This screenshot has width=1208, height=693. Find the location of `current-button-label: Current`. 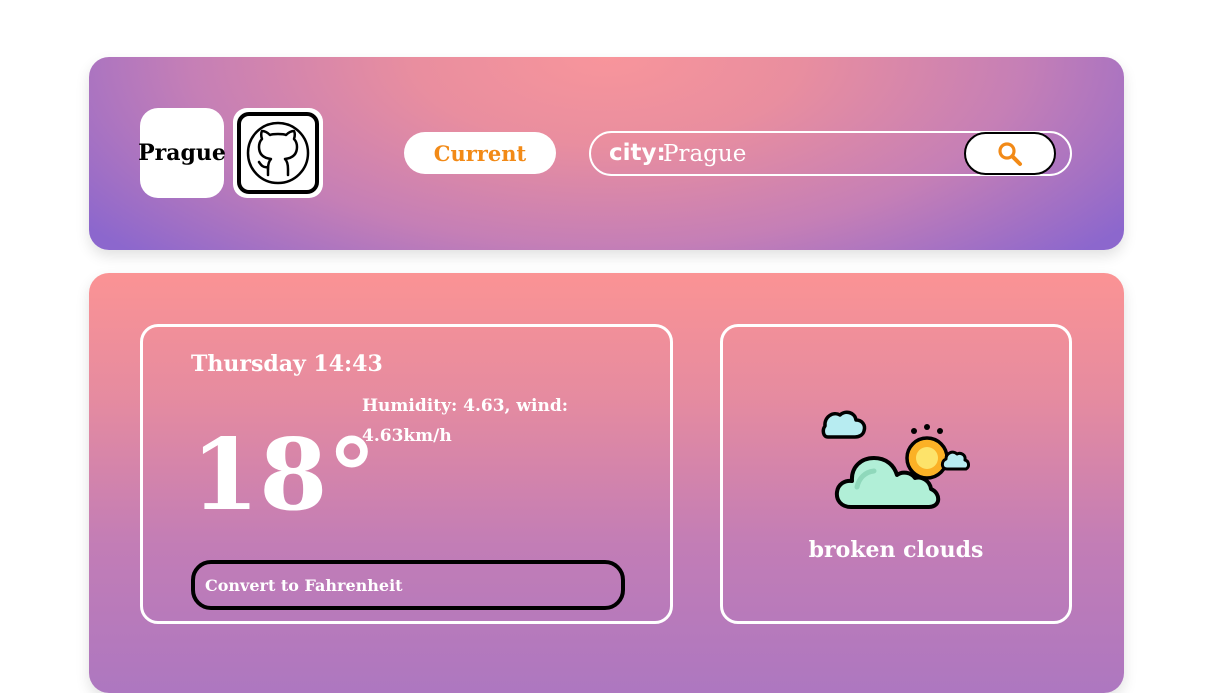

current-button-label: Current is located at coordinates (480, 153).